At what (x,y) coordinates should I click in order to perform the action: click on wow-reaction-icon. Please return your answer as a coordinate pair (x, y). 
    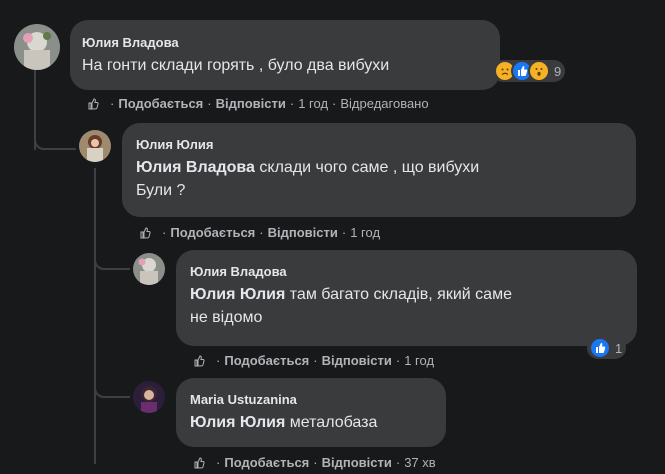
    Looking at the image, I should click on (539, 71).